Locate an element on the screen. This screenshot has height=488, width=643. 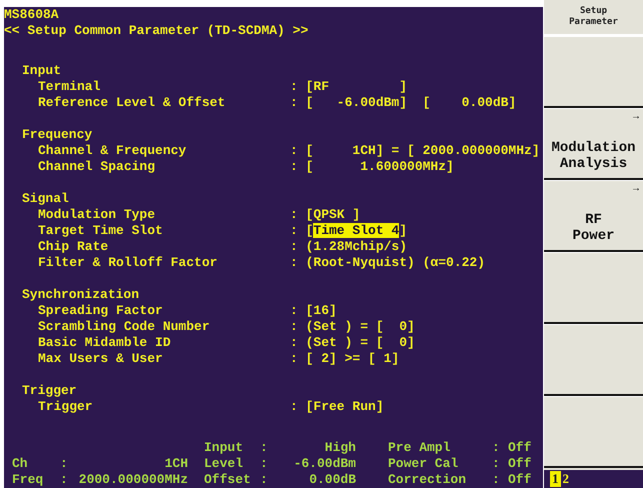
status-label: Offset is located at coordinates (228, 480).